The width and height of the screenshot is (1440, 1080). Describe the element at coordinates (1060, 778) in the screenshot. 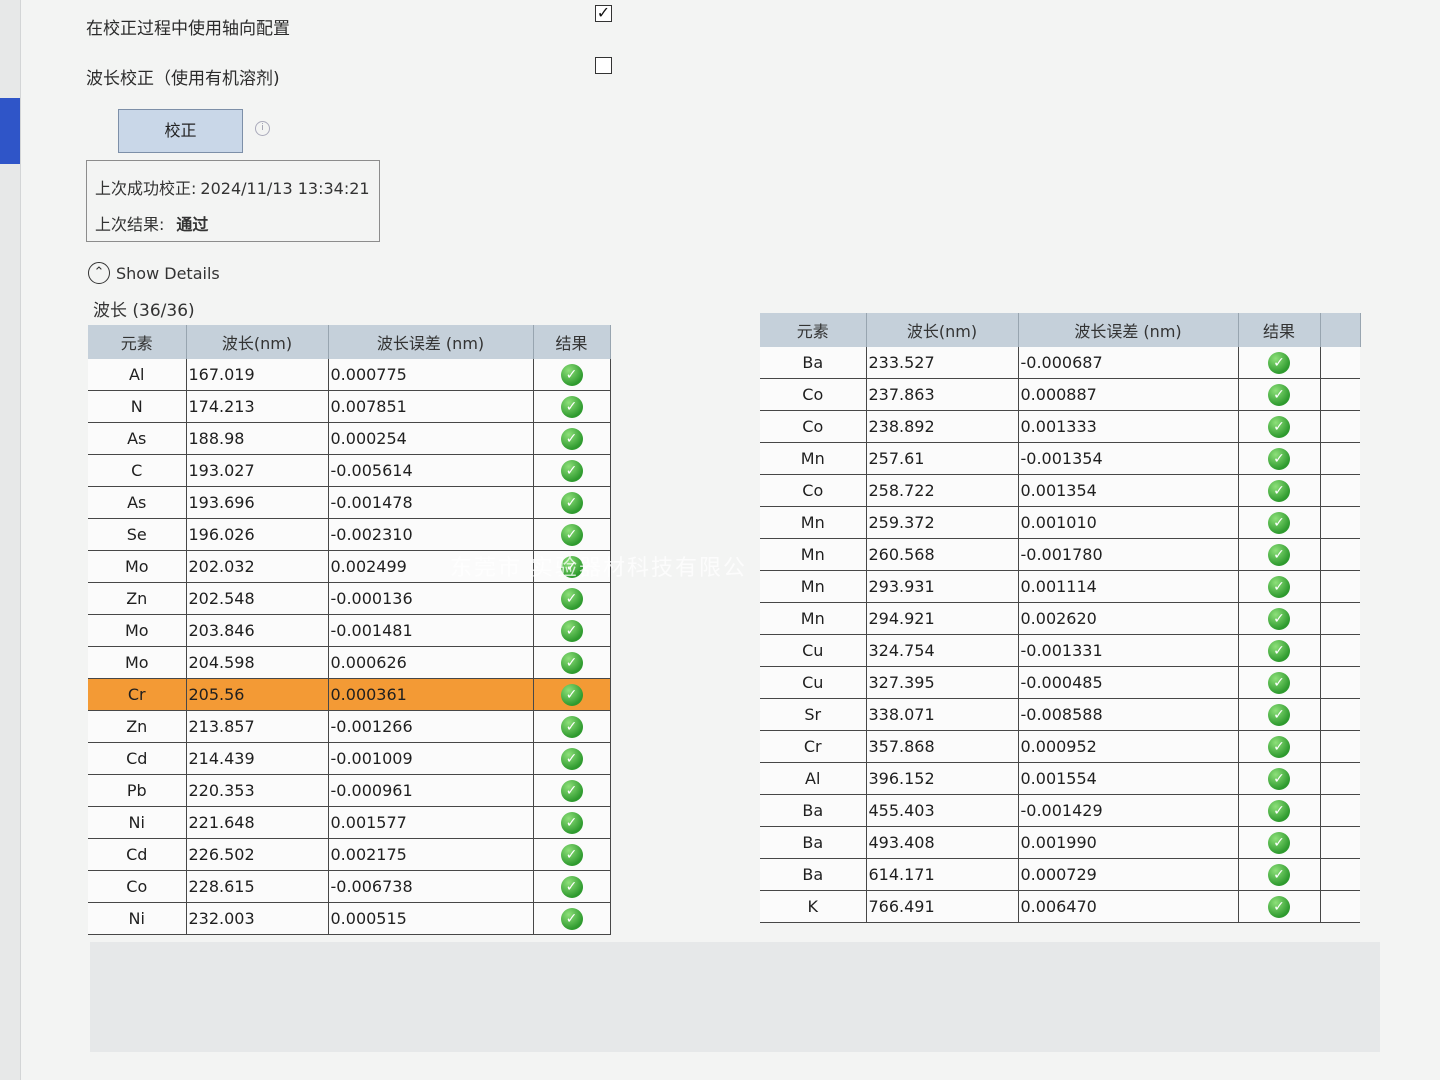

I see `table-row: Al 396.152 0.001554 ✓` at that location.